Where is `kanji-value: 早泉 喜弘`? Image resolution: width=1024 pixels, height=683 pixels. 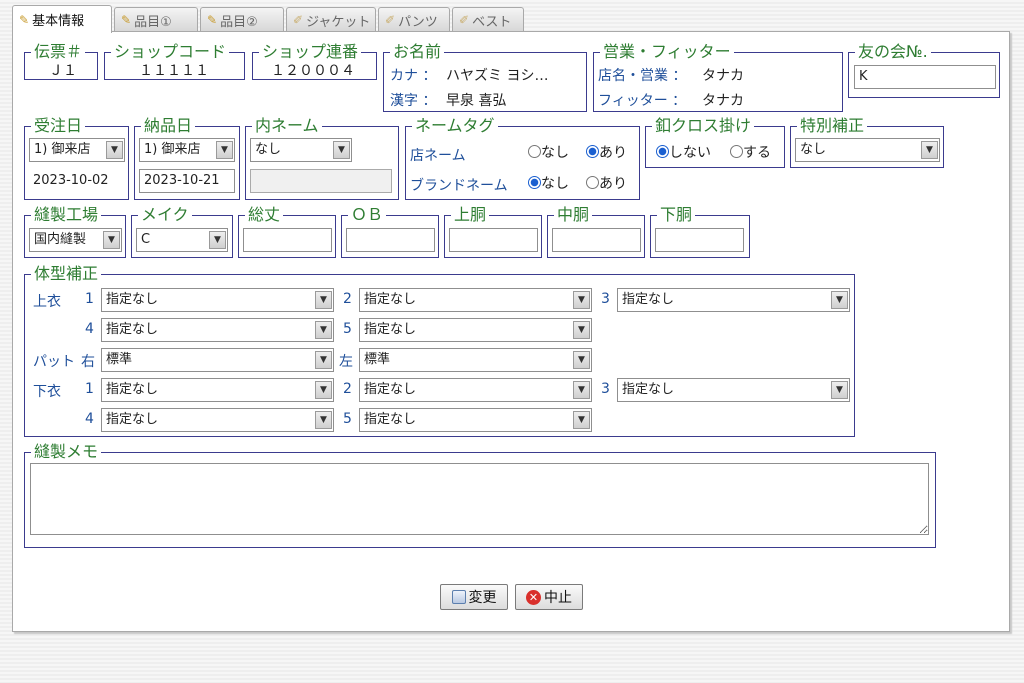 kanji-value: 早泉 喜弘 is located at coordinates (476, 101).